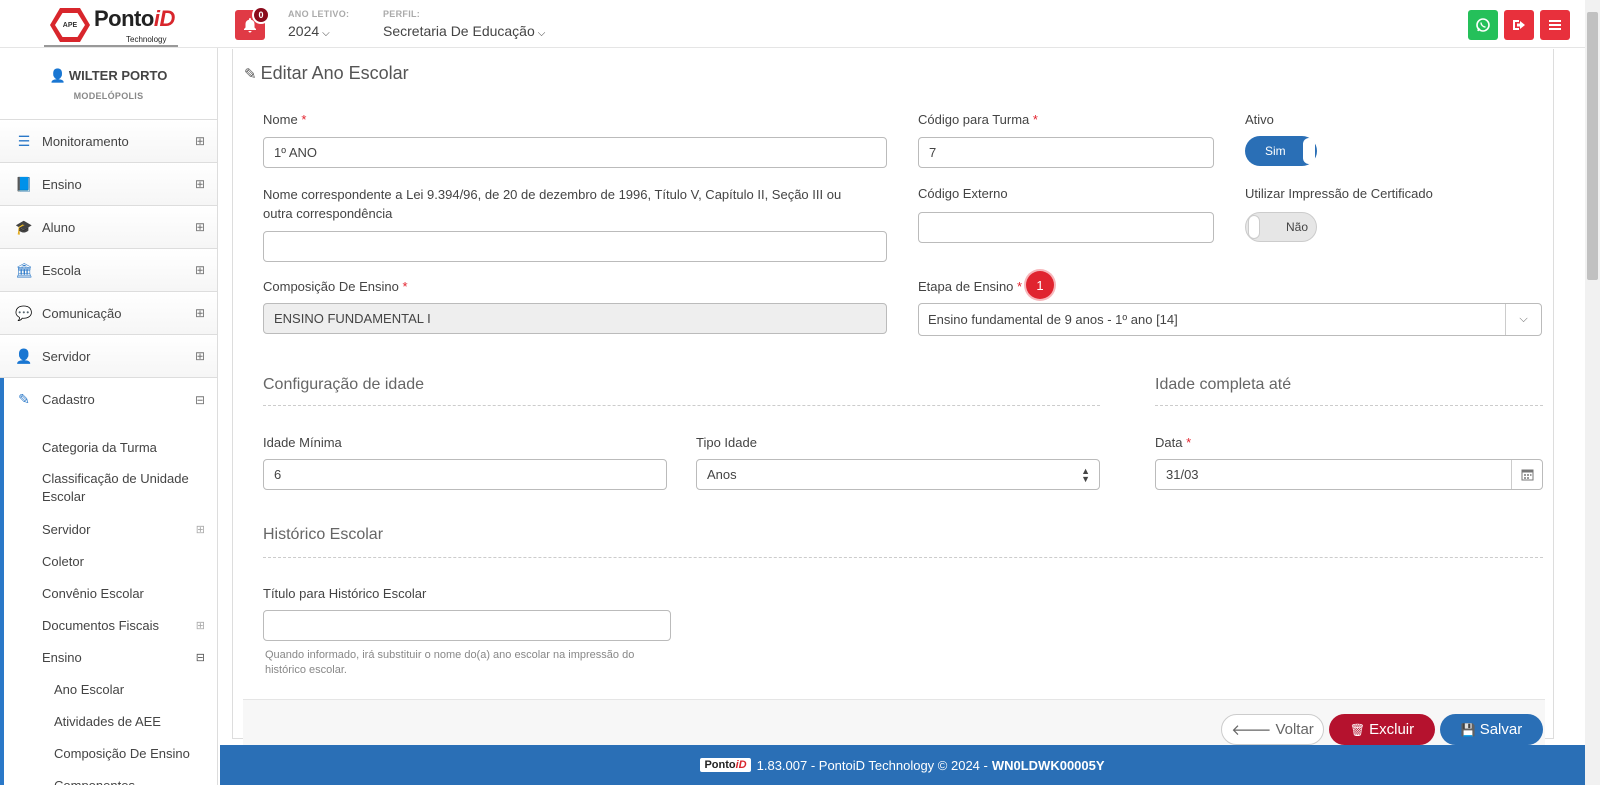  What do you see at coordinates (575, 318) in the screenshot?
I see `composicao-input: ENSINO FUNDAMENTAL I` at bounding box center [575, 318].